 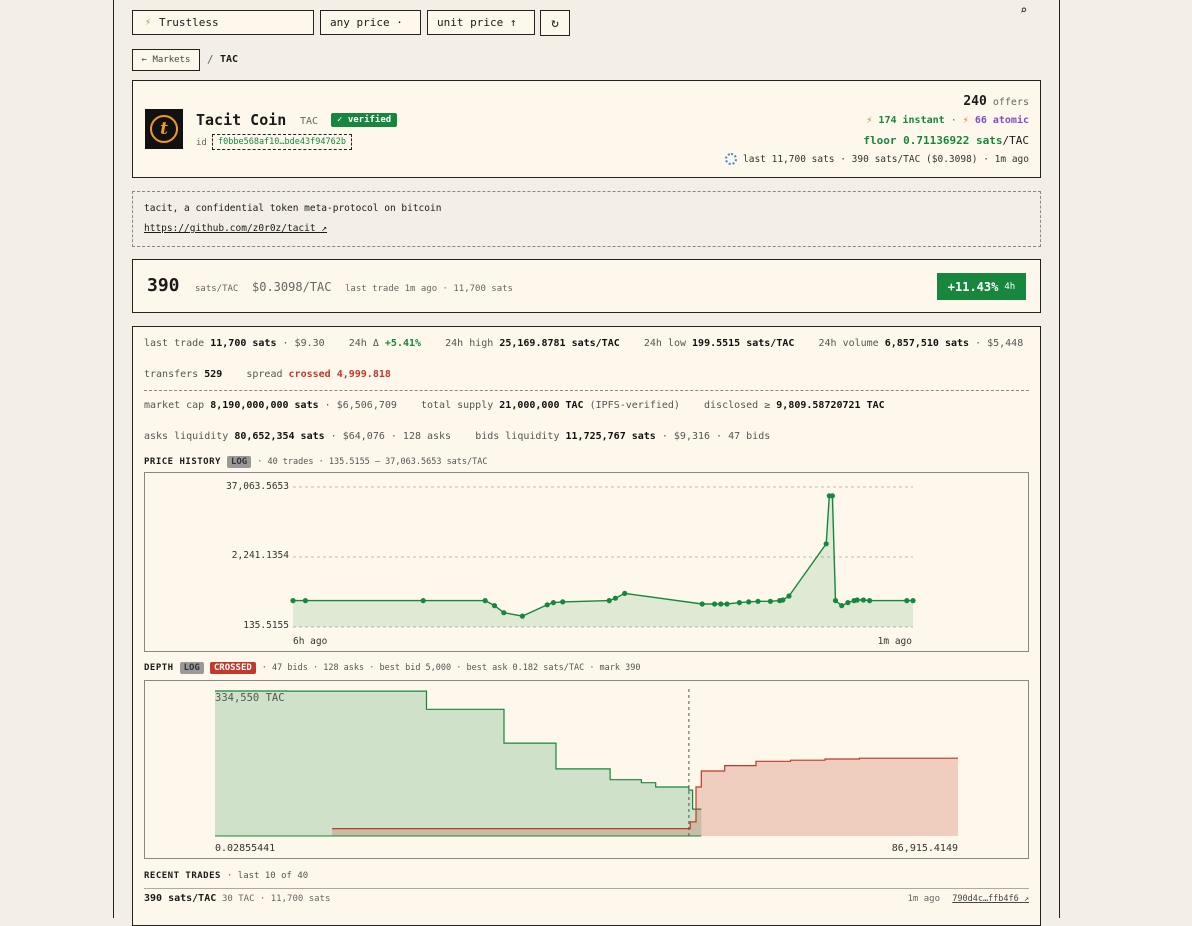 What do you see at coordinates (927, 343) in the screenshot?
I see `stat-value: 6,857,510 sats` at bounding box center [927, 343].